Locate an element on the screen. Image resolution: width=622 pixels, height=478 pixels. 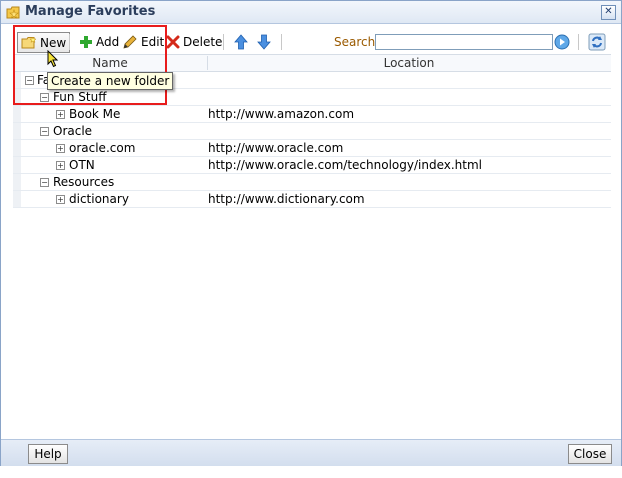
help-button: Help is located at coordinates (48, 454).